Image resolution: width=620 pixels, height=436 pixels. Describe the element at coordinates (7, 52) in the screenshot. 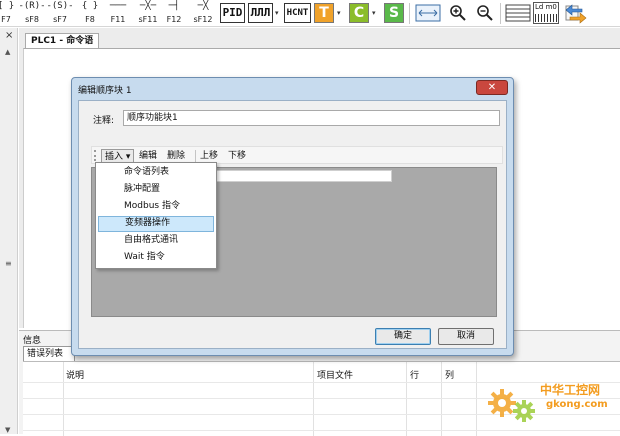

I see `scroll-up-icon: ▲` at that location.